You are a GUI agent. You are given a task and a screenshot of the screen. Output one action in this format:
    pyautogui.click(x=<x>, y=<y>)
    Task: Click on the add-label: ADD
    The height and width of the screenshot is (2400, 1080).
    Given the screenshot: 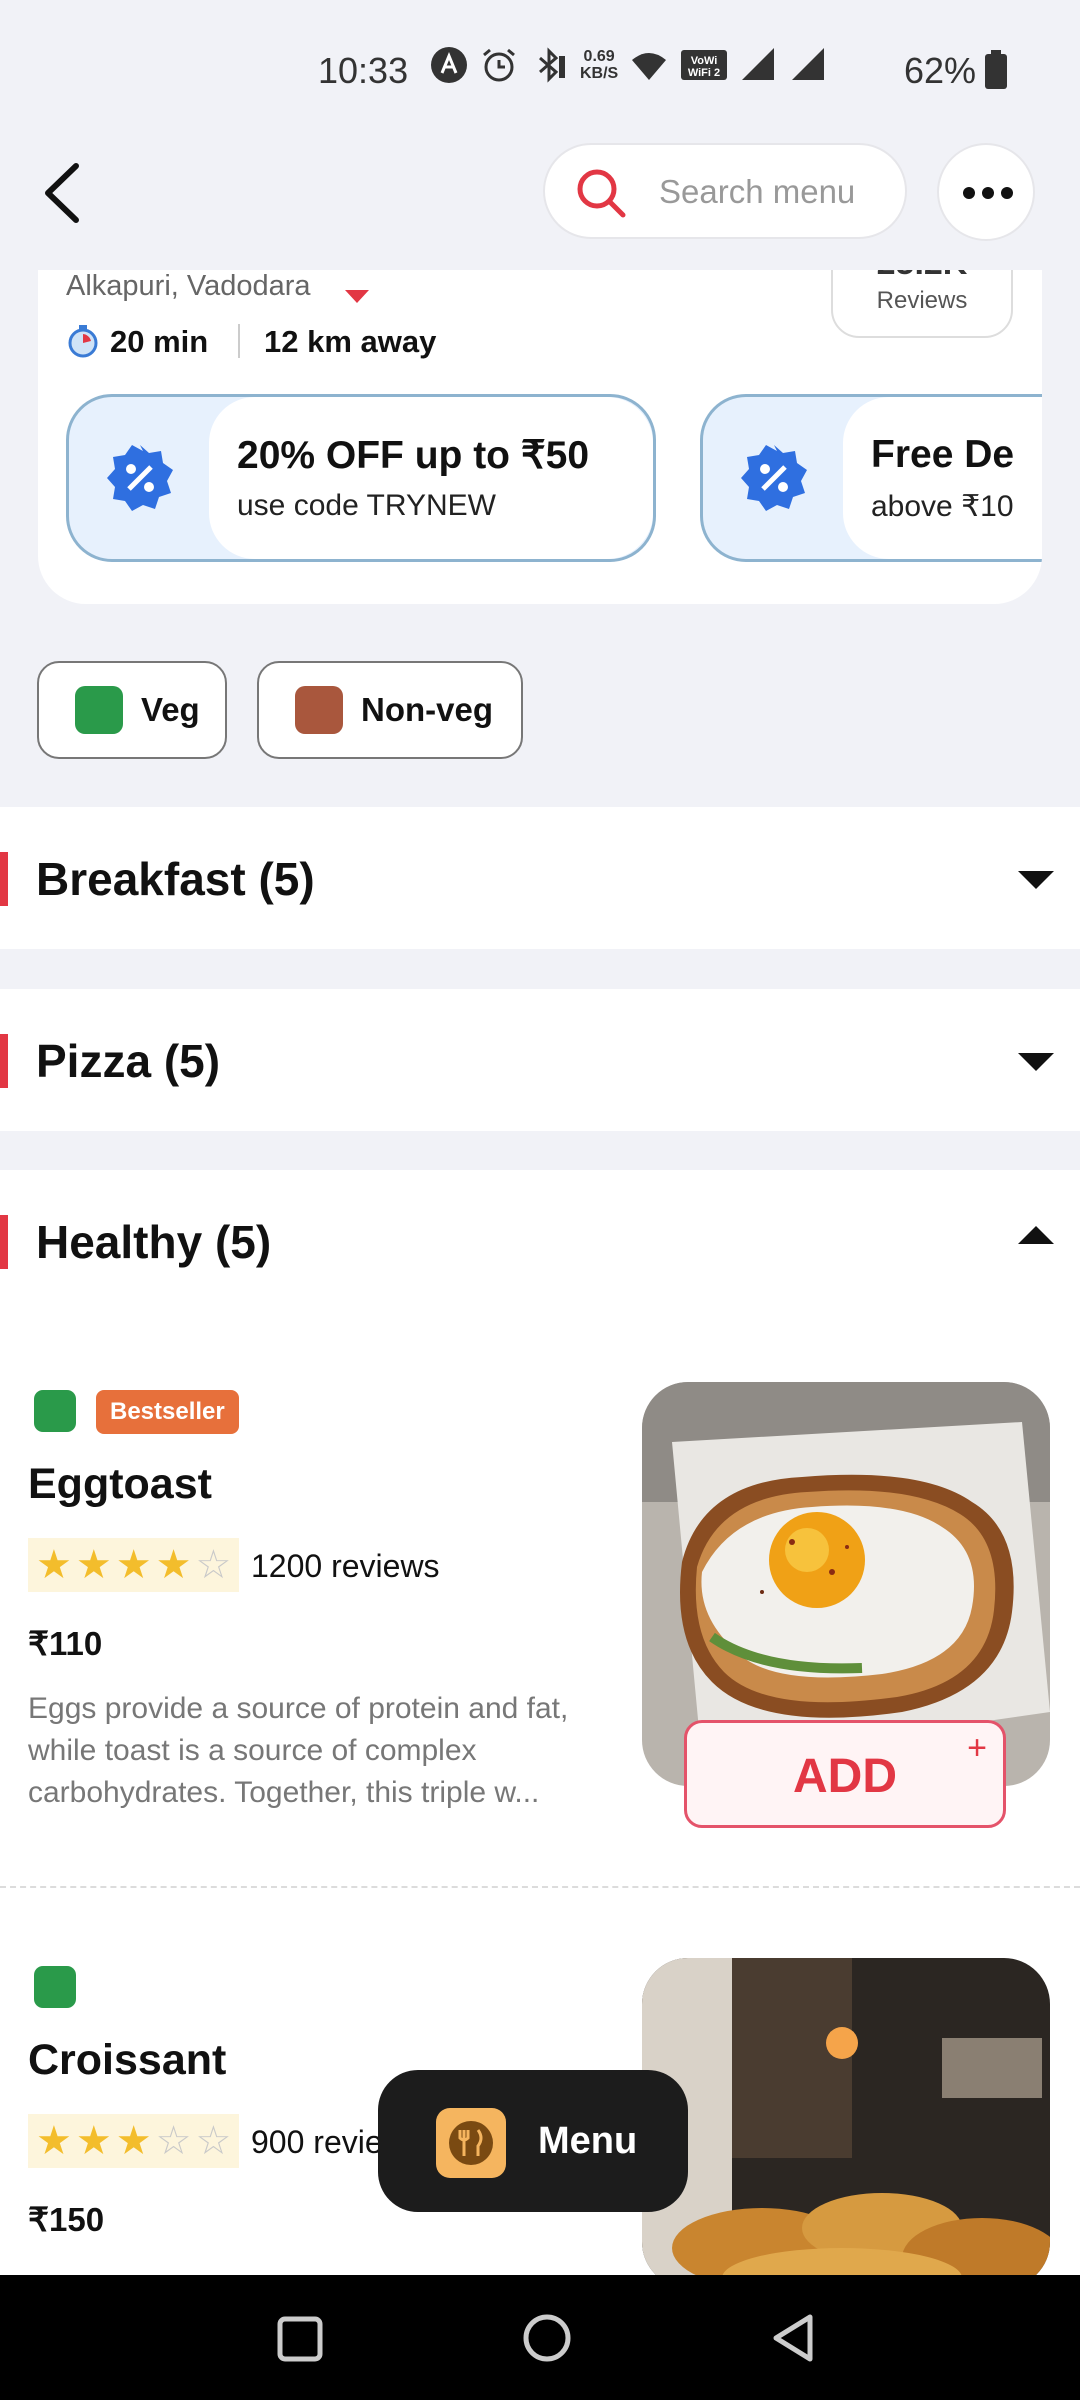 What is the action you would take?
    pyautogui.click(x=845, y=1776)
    